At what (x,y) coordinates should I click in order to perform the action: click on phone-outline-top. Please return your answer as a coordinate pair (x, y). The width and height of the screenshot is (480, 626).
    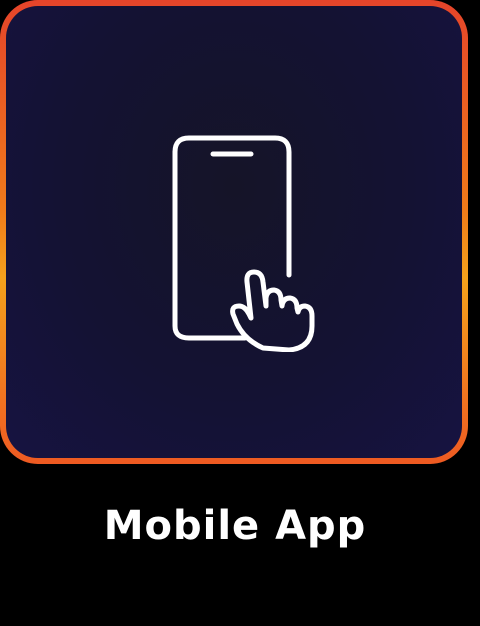
    Looking at the image, I should click on (232, 206).